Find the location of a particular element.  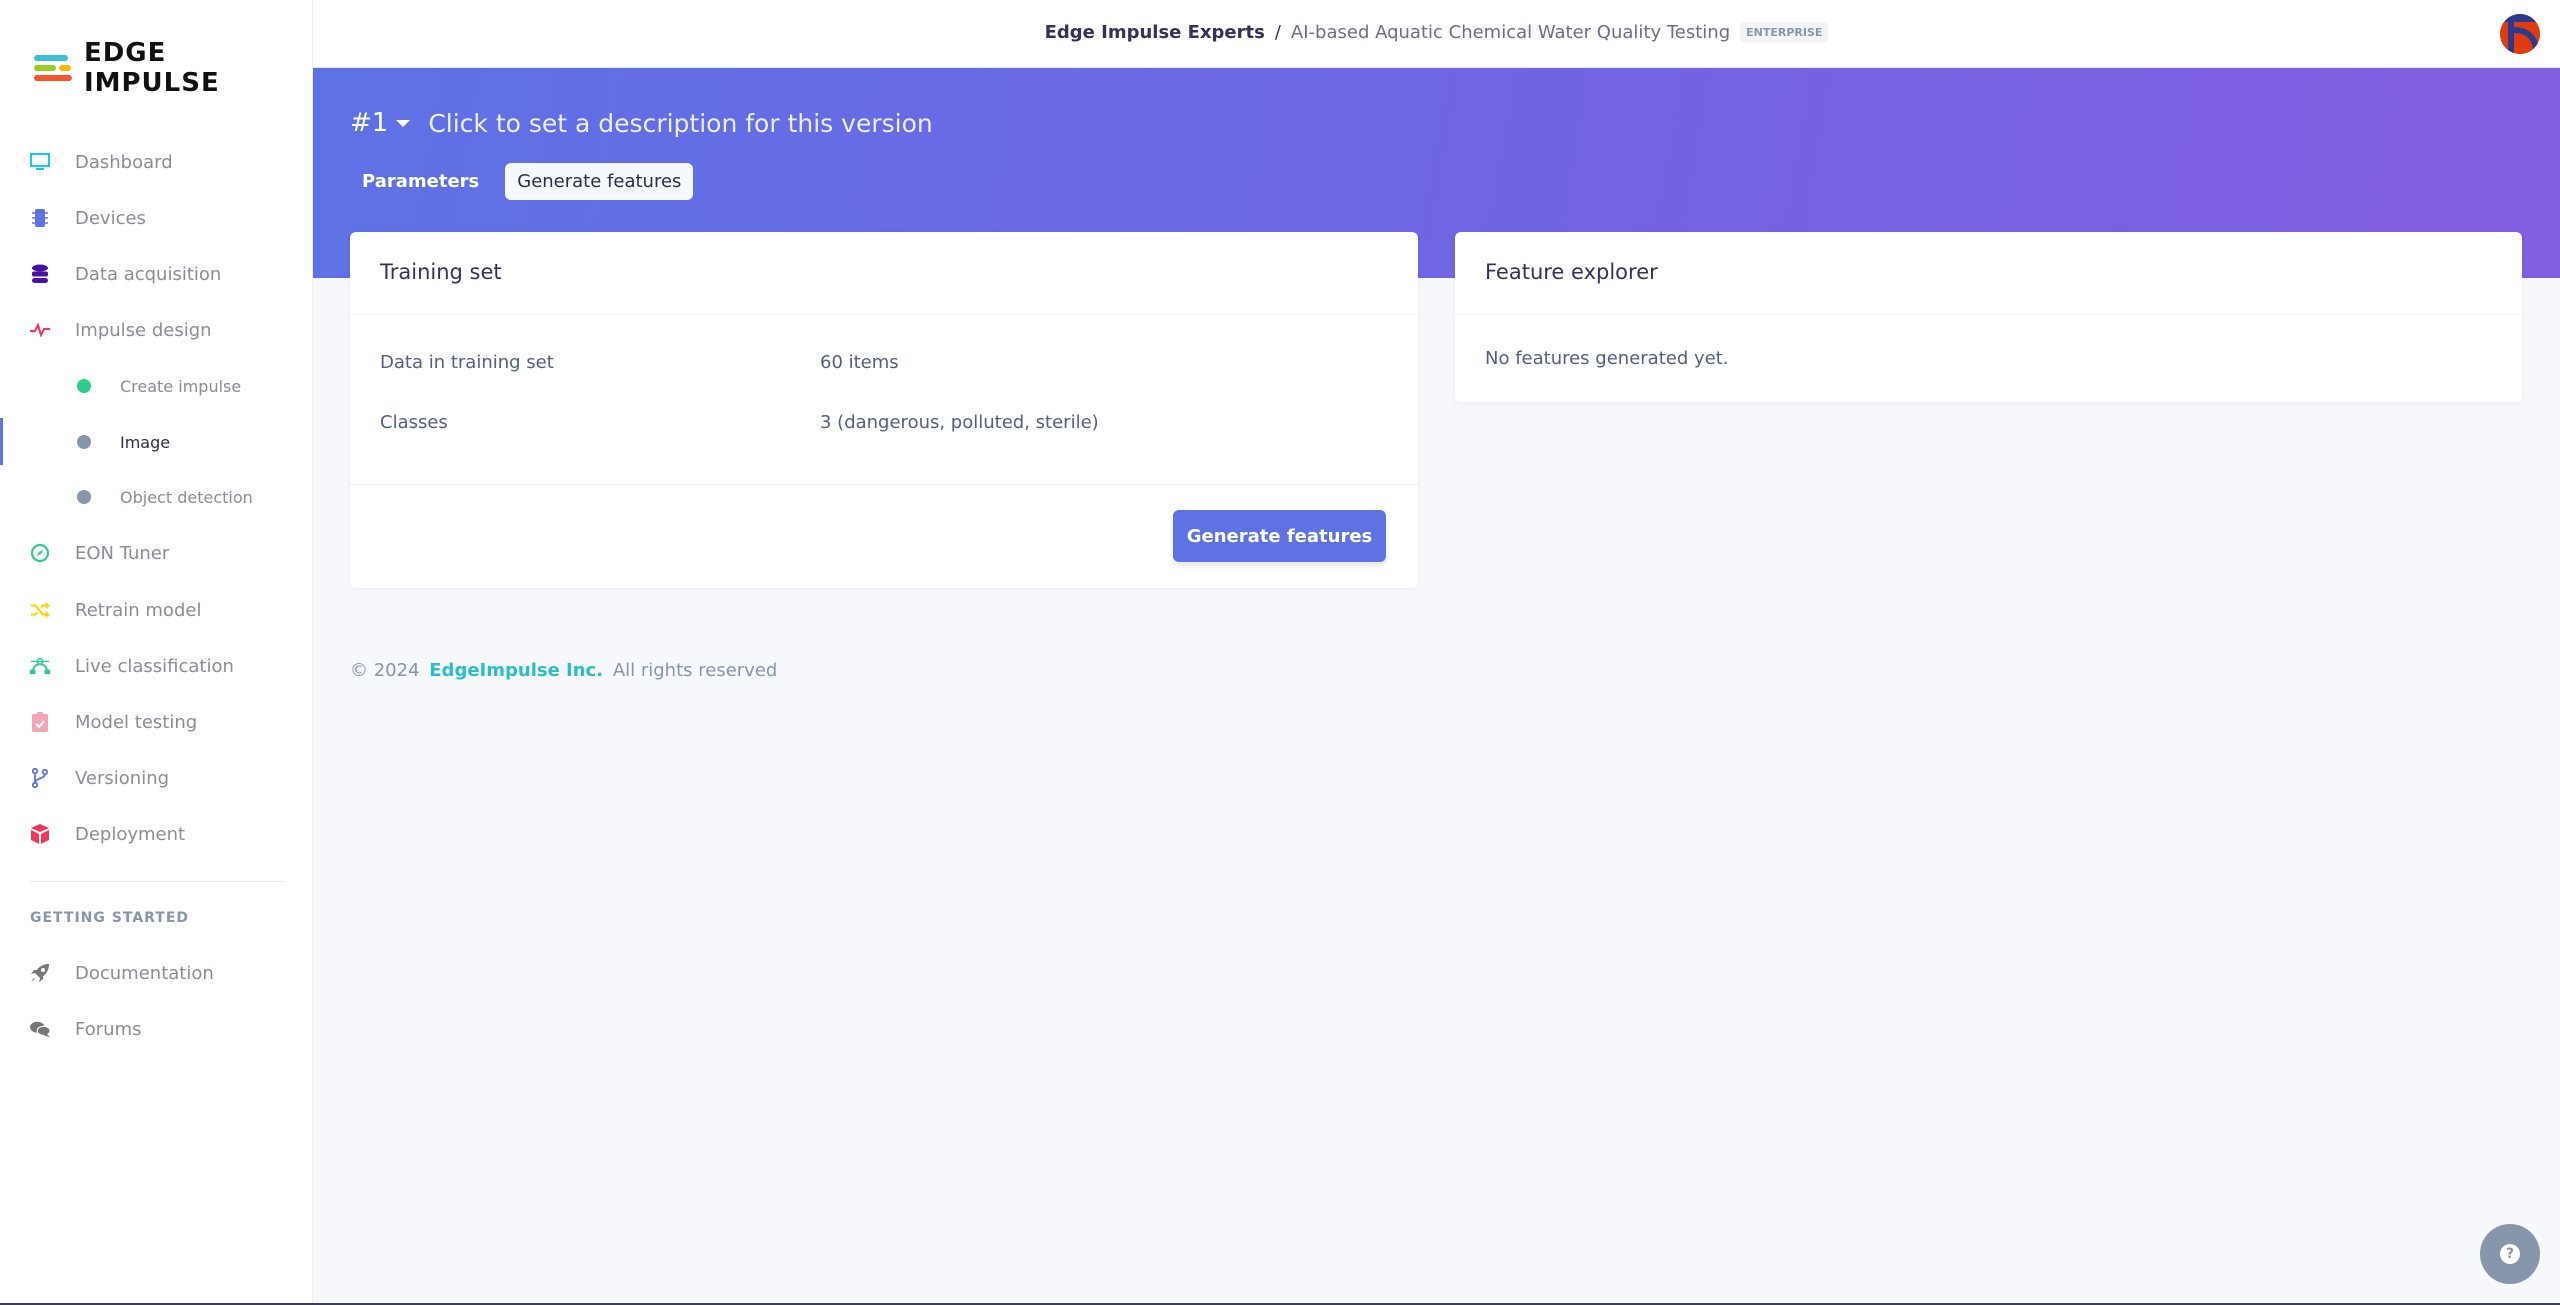

cube-icon is located at coordinates (40, 834).